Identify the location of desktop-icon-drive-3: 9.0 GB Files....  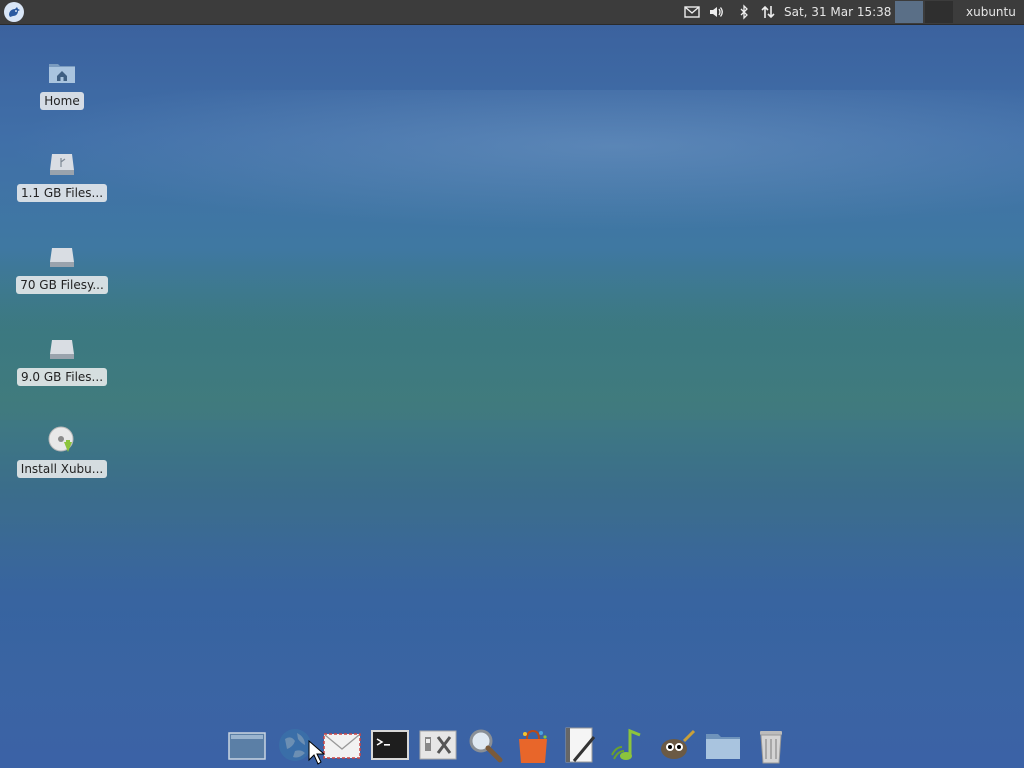
(62, 359).